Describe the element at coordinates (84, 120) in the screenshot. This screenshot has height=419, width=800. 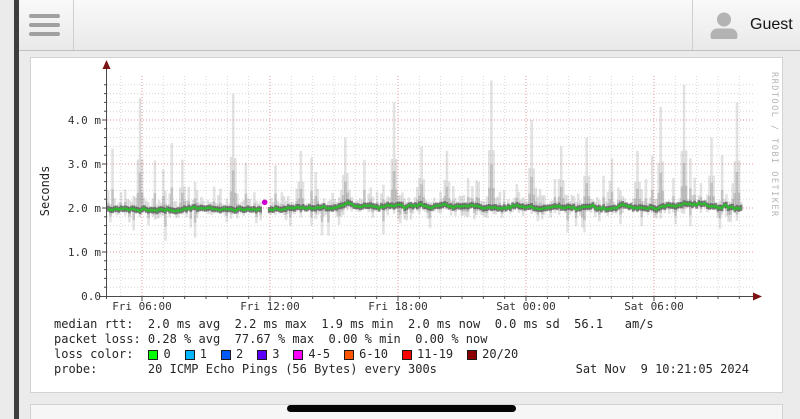
I see `svg-text: 4.0 m` at that location.